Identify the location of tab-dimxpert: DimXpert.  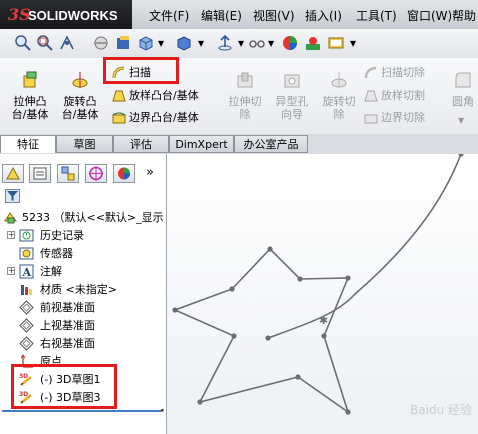
(201, 144).